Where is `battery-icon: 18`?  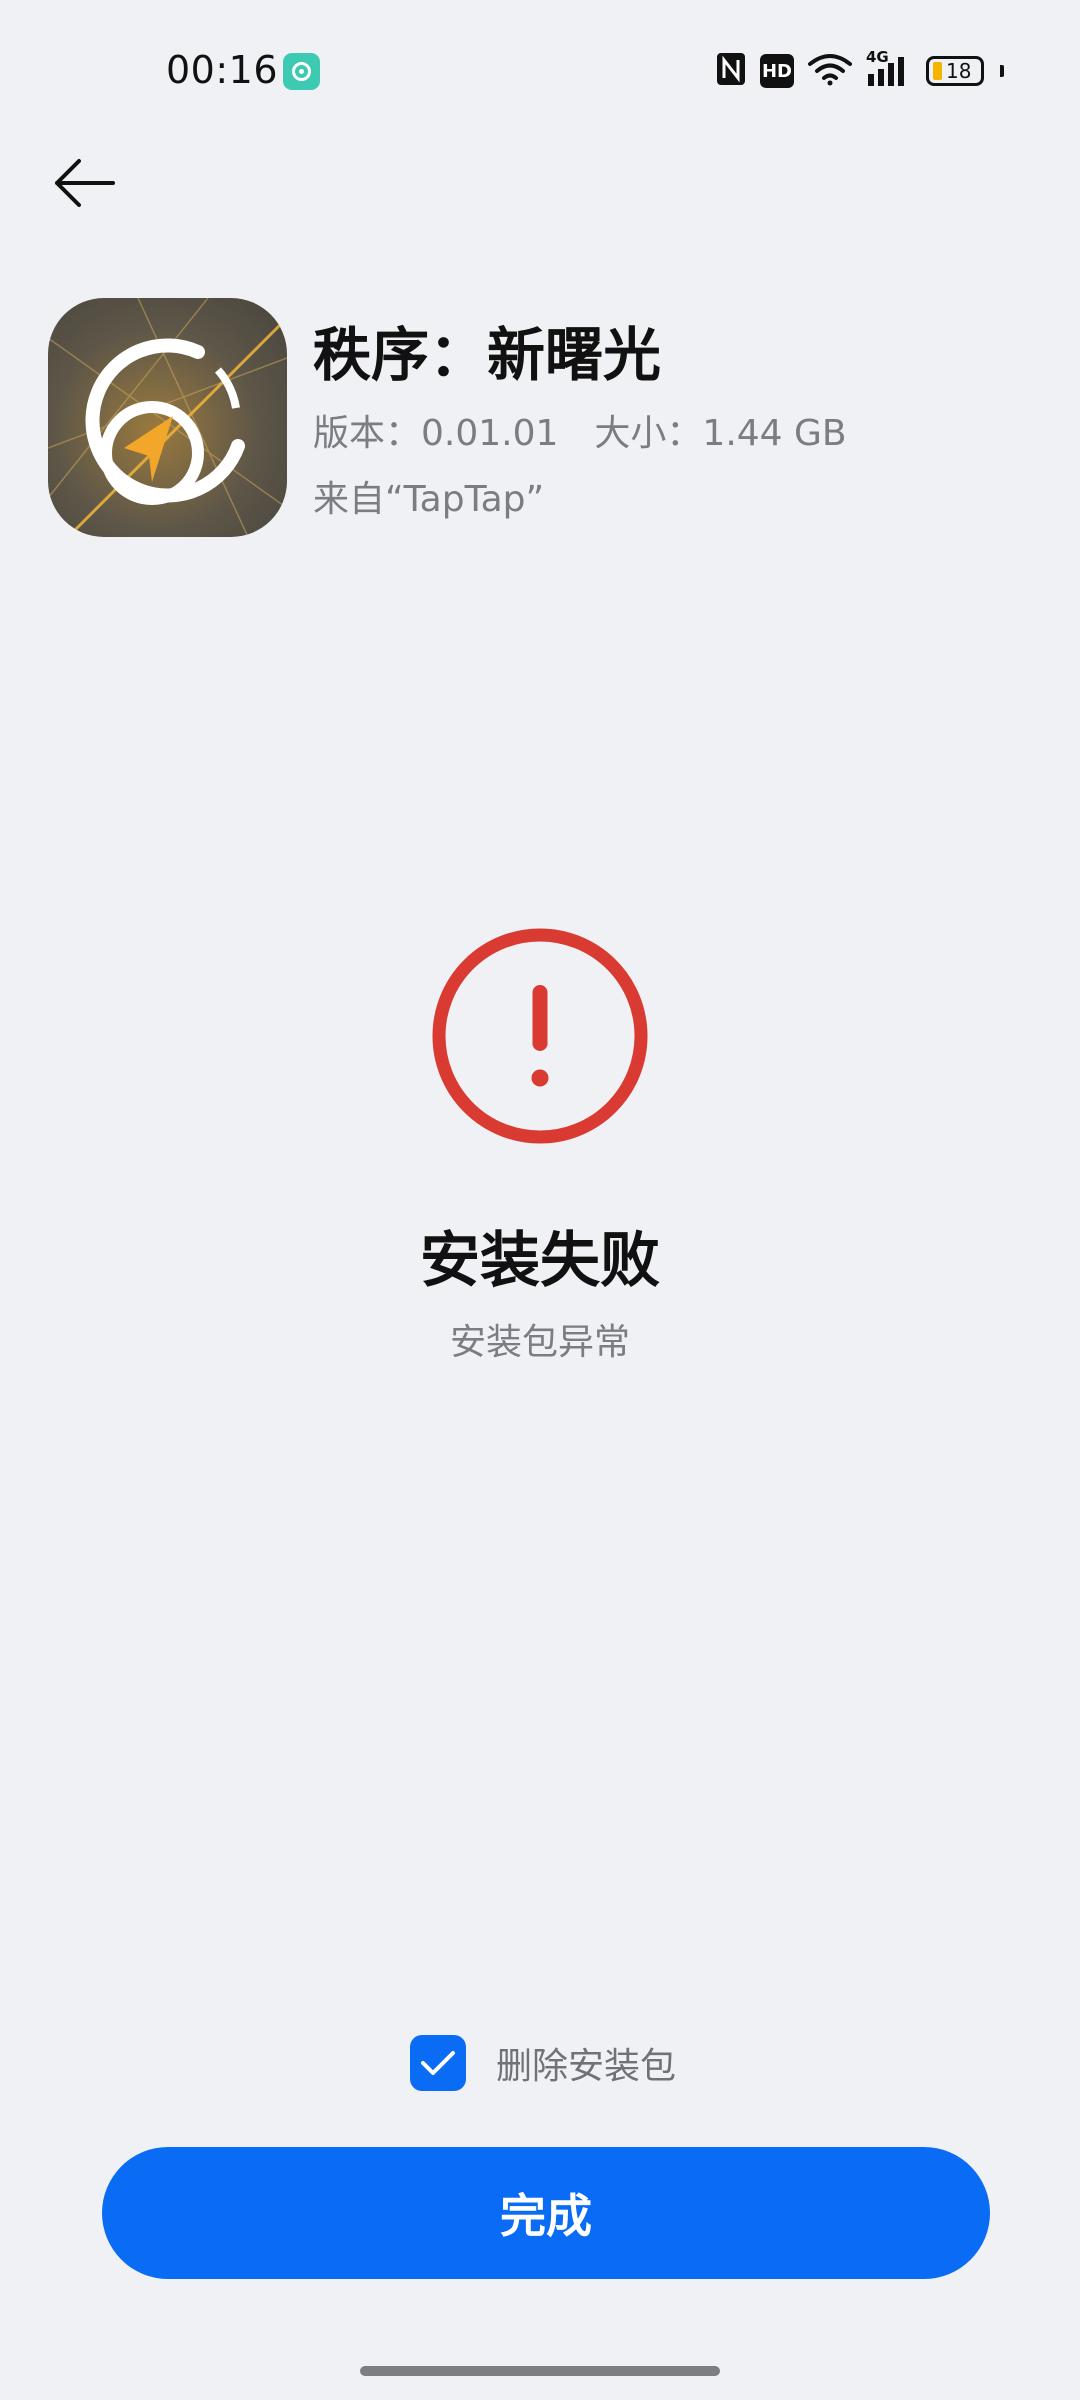 battery-icon: 18 is located at coordinates (955, 71).